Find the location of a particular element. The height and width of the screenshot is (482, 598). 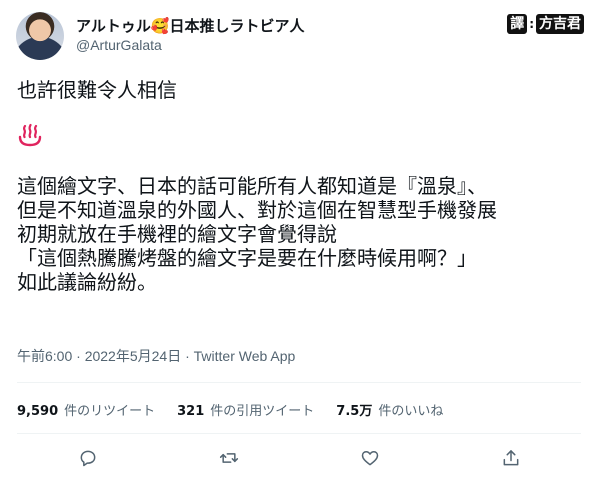

tweet-line: 但是不知道溫泉的外國人、對於這個在智慧型手機發展 is located at coordinates (257, 210).